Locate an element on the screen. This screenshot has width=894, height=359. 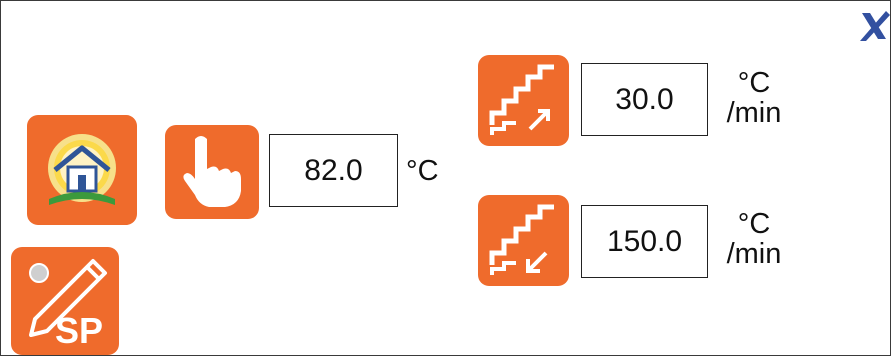
home-button is located at coordinates (82, 170).